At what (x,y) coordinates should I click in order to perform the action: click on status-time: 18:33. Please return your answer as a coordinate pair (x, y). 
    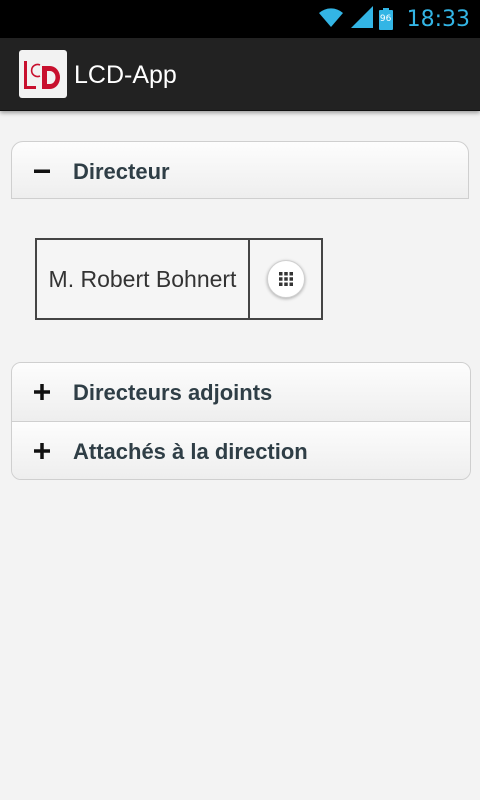
    Looking at the image, I should click on (438, 19).